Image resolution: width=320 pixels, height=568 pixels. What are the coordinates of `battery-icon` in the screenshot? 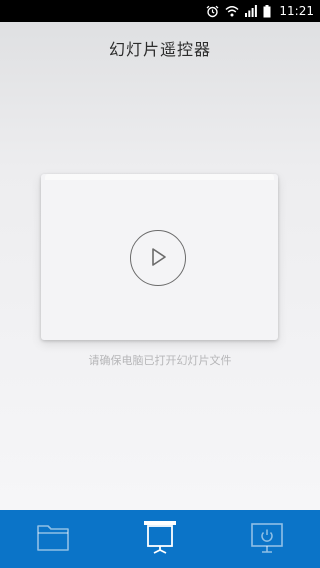 It's located at (267, 11).